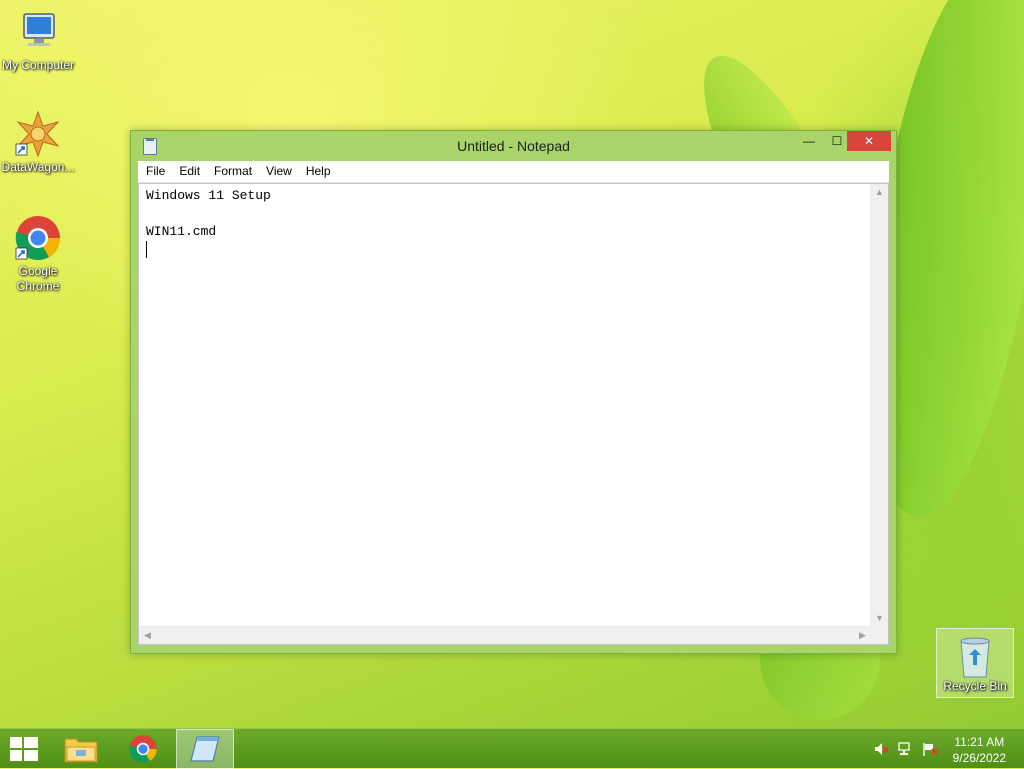 This screenshot has height=769, width=1024. I want to click on notepad-icon, so click(205, 749).